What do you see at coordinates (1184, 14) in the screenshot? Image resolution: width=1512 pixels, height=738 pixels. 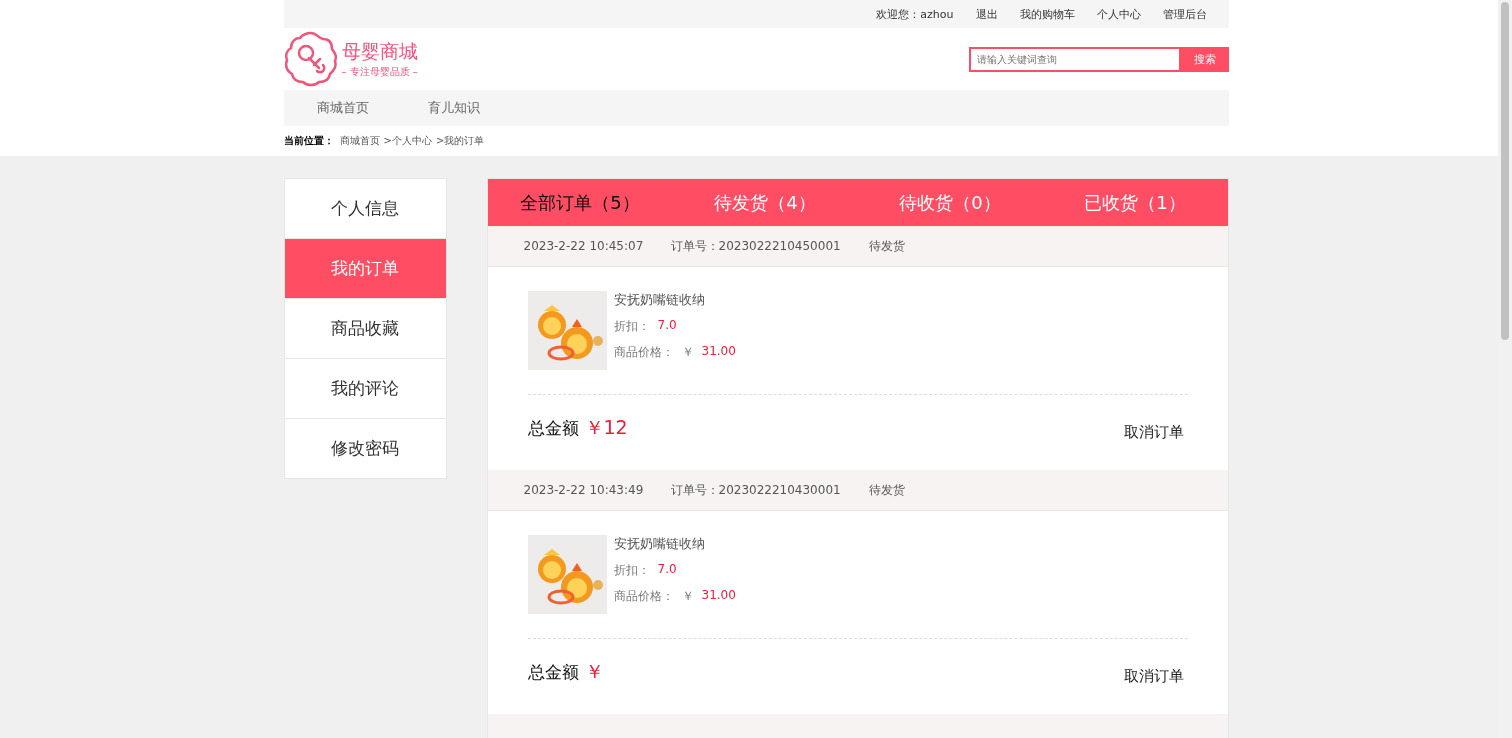 I see `top-link: 管理后台` at bounding box center [1184, 14].